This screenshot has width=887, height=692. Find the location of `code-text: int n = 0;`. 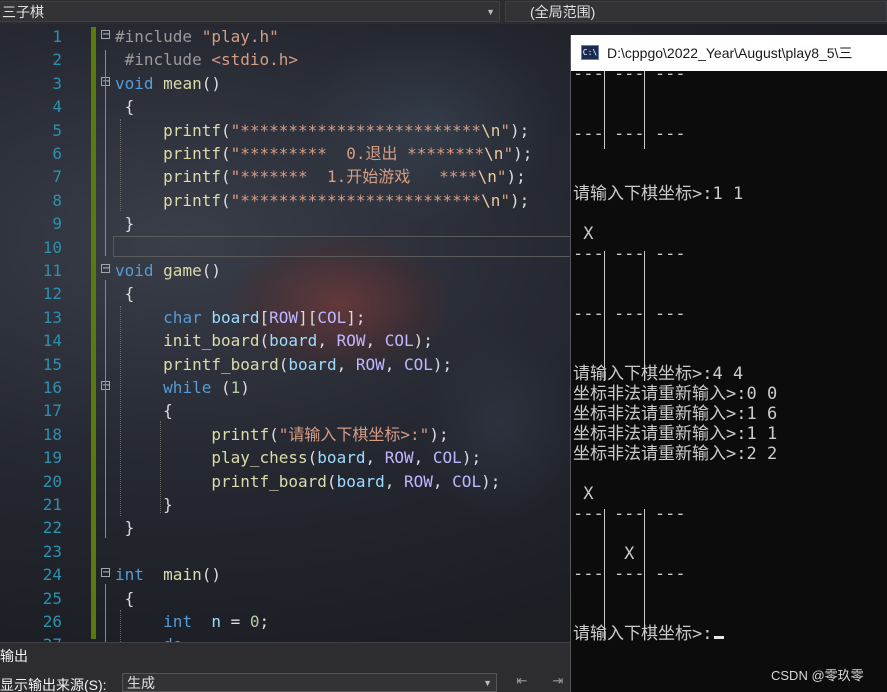

code-text: int n = 0; is located at coordinates (192, 621).